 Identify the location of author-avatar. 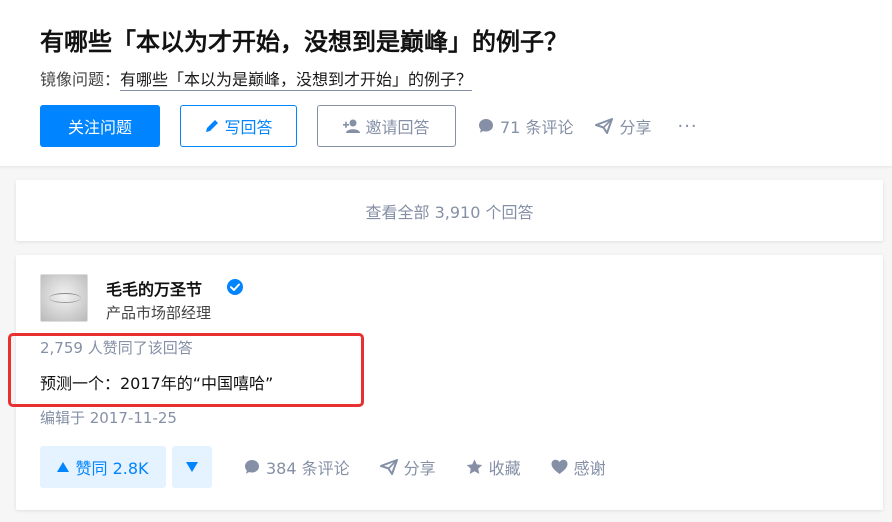
(64, 298).